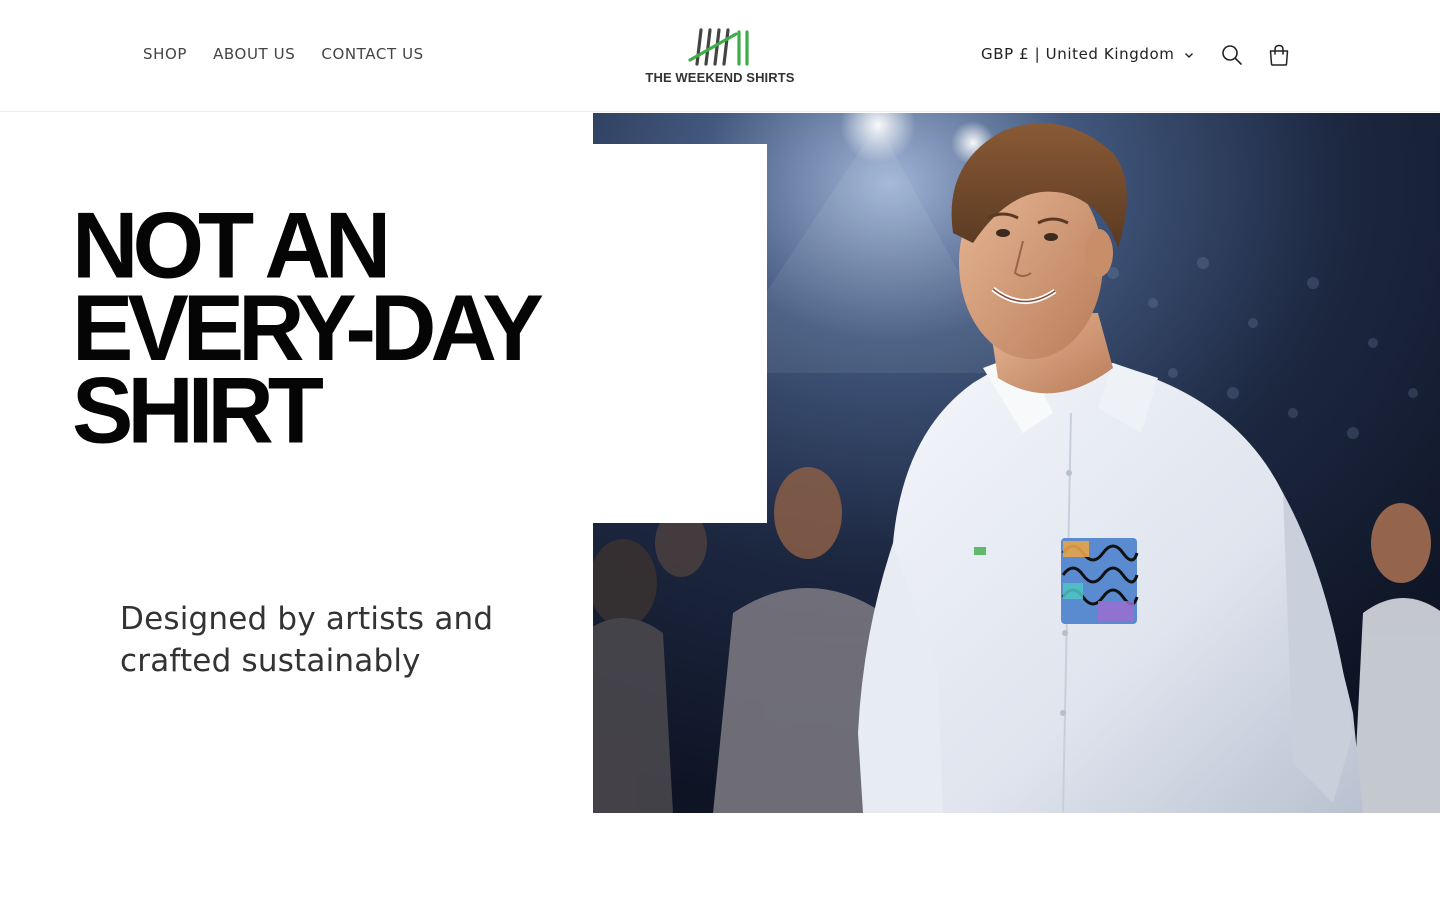 The image size is (1440, 900). What do you see at coordinates (198, 411) in the screenshot?
I see `hero-headline-line: SHIRT` at bounding box center [198, 411].